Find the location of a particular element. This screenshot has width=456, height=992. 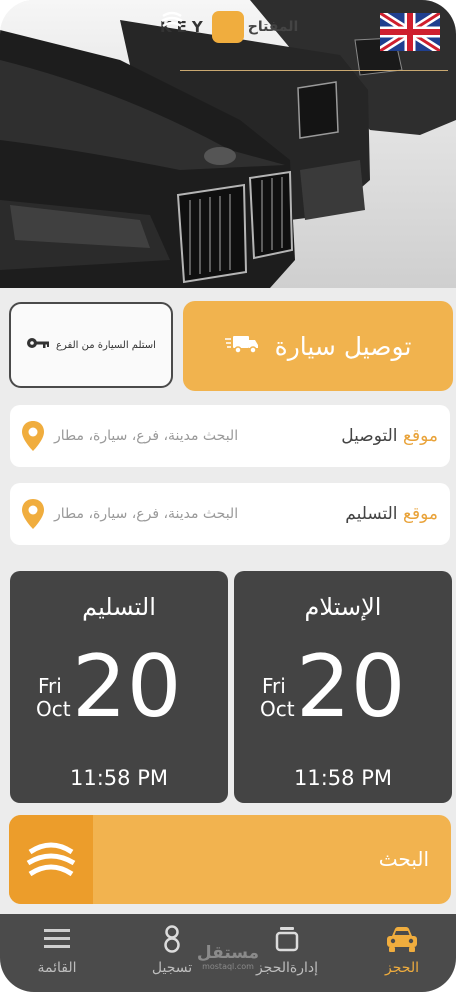

tab-menu: القائمة is located at coordinates (57, 955).